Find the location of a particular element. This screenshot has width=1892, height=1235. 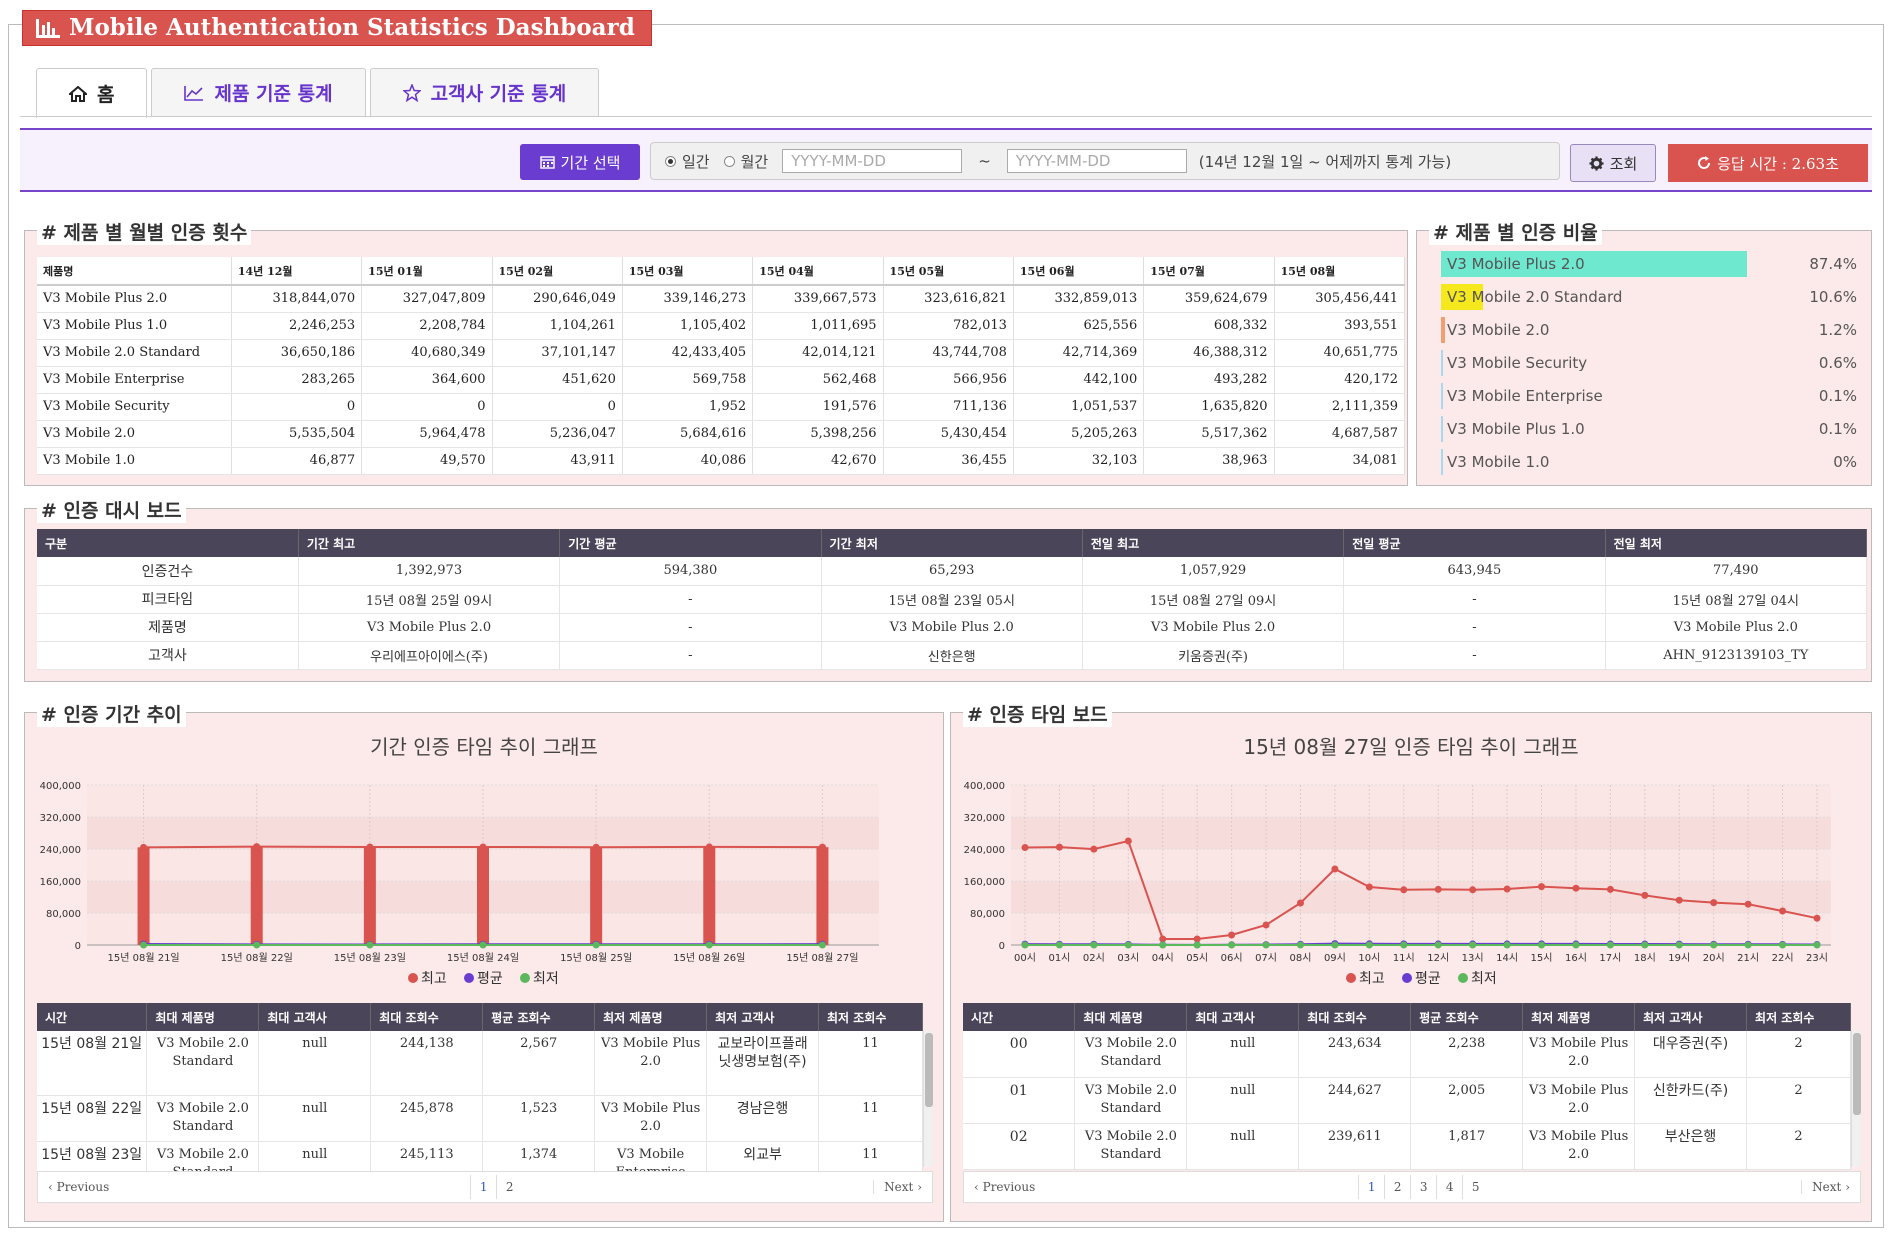

x-tick-label: 05시 is located at coordinates (1197, 958).